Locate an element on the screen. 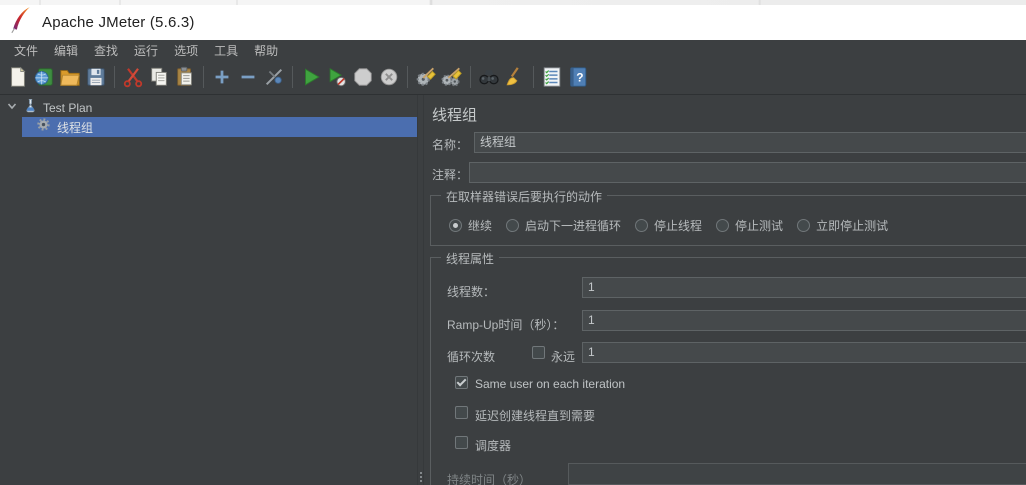 The image size is (1026, 485). menu-options: 选项 is located at coordinates (186, 50).